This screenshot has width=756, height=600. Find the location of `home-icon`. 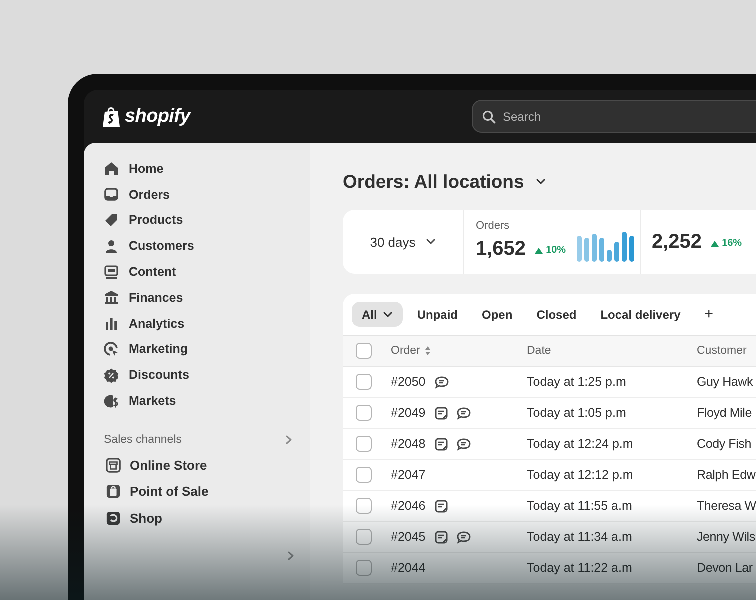

home-icon is located at coordinates (111, 168).